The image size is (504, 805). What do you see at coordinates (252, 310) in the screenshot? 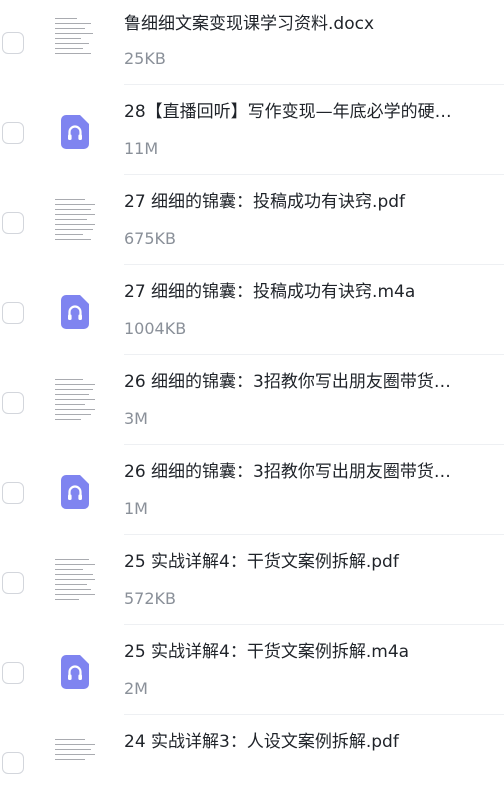
I see `file-row: 27 细细的锦囊：投稿成功有诀窍.m4a 1004KB` at bounding box center [252, 310].